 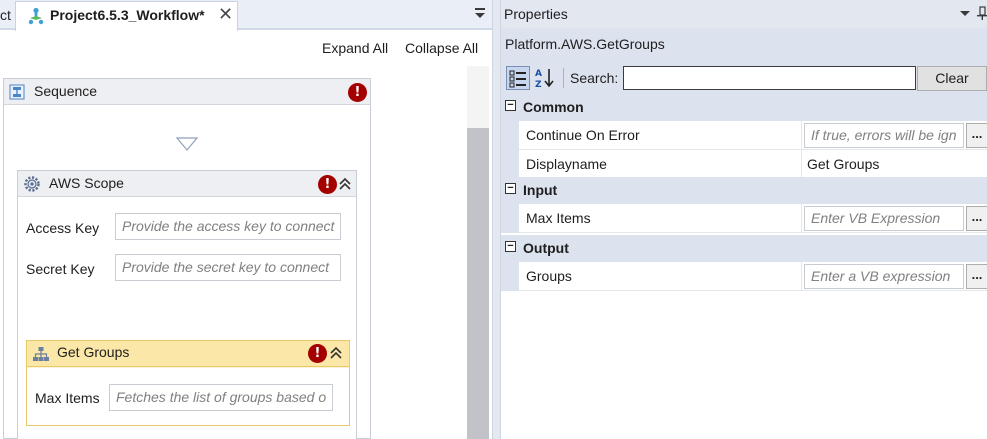 What do you see at coordinates (563, 78) in the screenshot?
I see `toolbar-separator` at bounding box center [563, 78].